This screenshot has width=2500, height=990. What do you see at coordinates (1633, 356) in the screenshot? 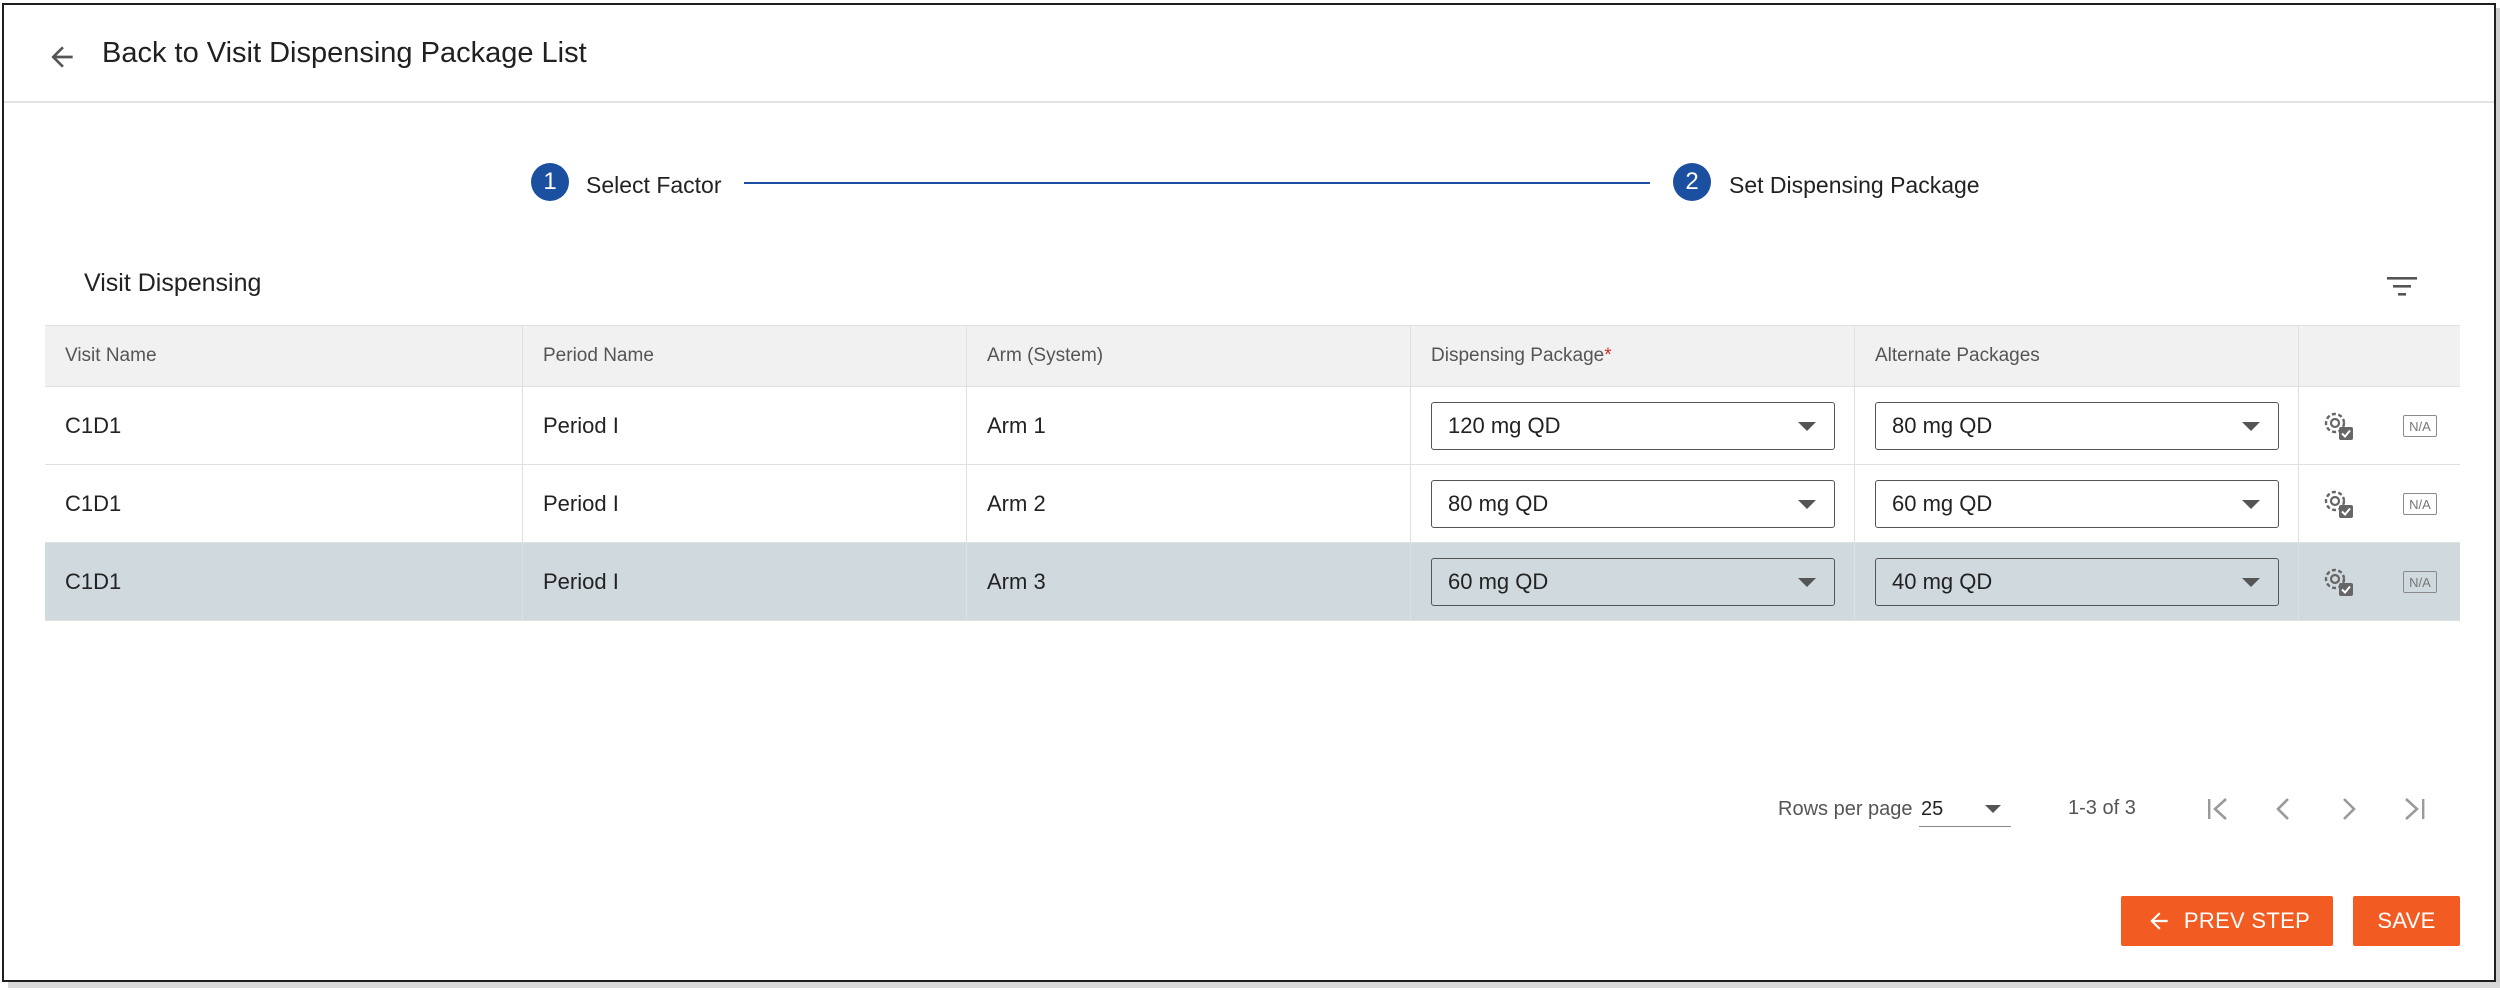
I see `column-header-dispensing-package: Dispensing Package *` at bounding box center [1633, 356].